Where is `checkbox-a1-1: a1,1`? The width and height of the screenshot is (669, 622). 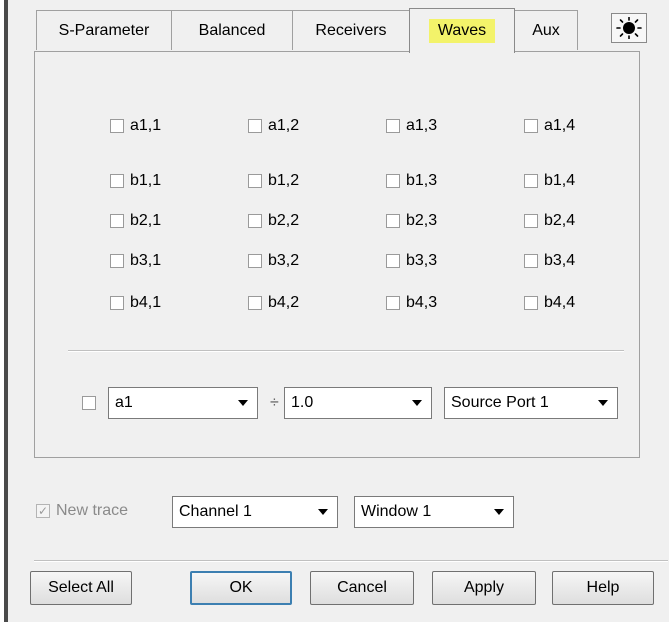
checkbox-a1-1: a1,1 is located at coordinates (135, 126).